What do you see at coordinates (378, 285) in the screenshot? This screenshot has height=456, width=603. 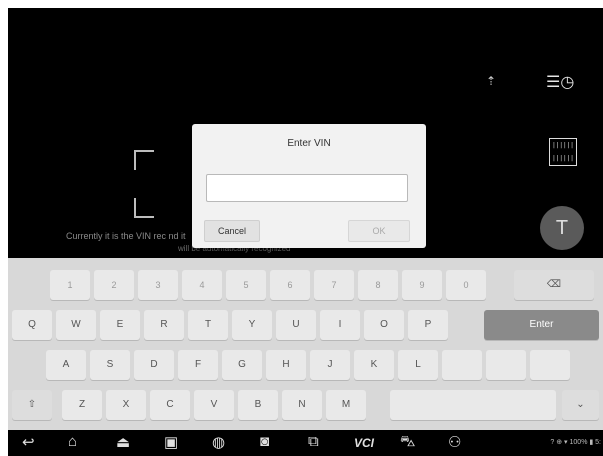 I see `key-8: 8` at bounding box center [378, 285].